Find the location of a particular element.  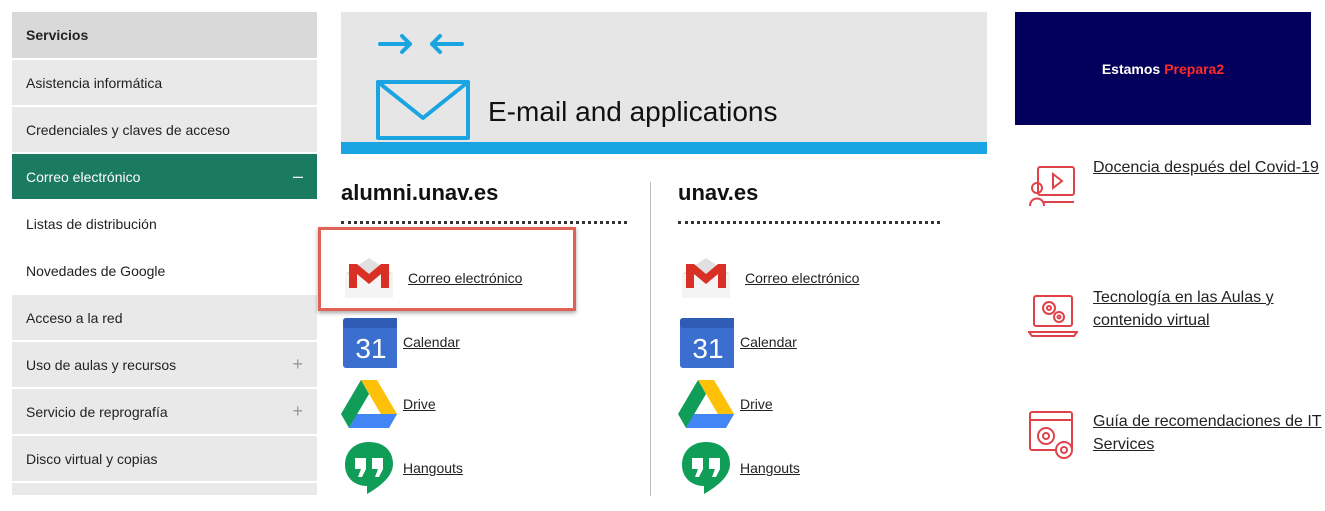

sidebar-item-acceso-red: Acceso a la red is located at coordinates (164, 316).